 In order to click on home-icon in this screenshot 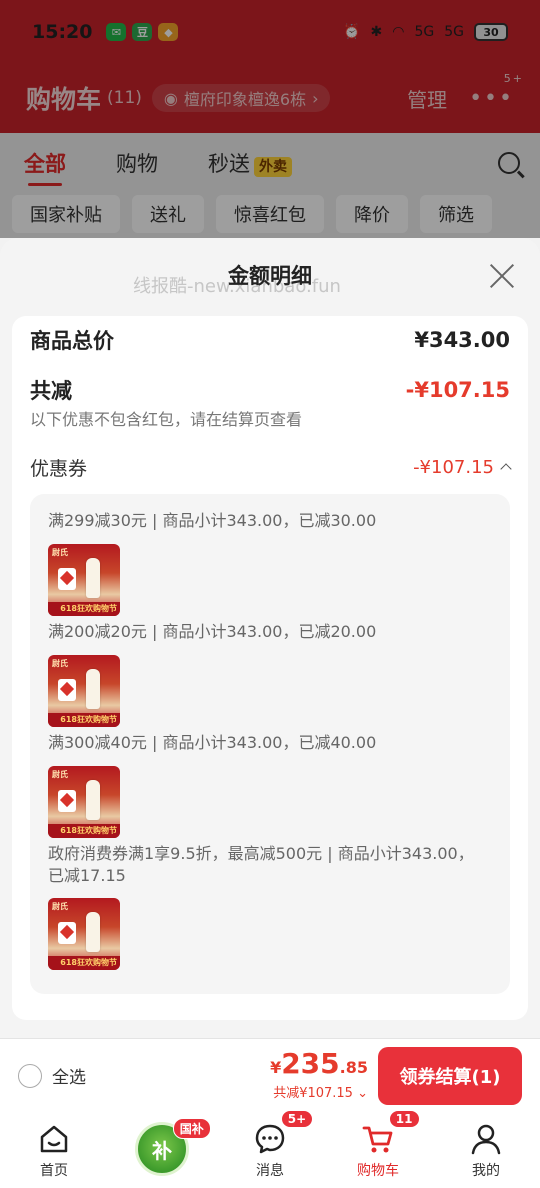, I will do `click(54, 1139)`.